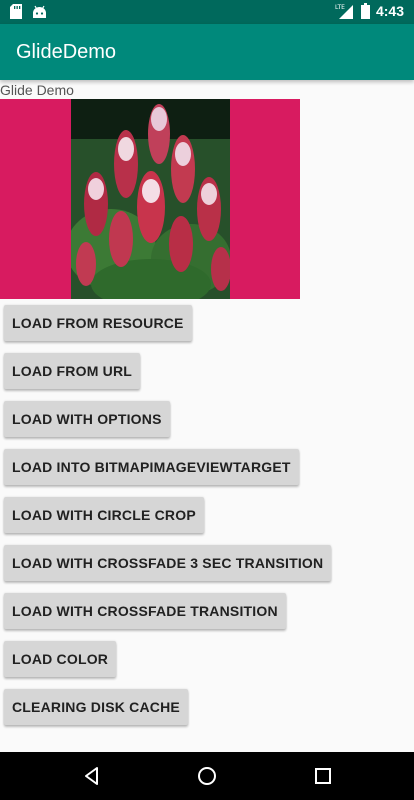  I want to click on app-title: GlideDemo, so click(66, 52).